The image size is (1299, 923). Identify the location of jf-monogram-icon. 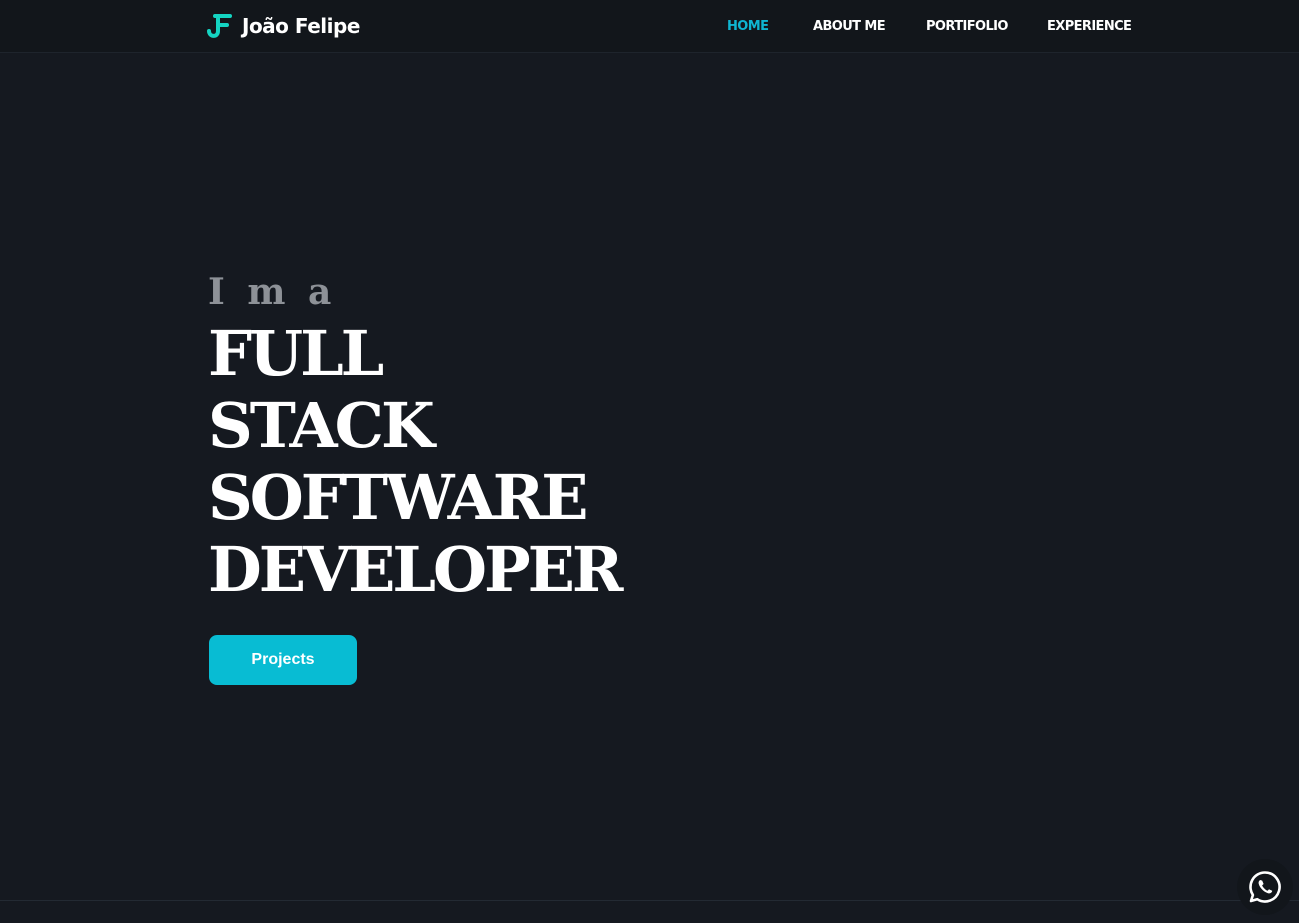
(219, 26).